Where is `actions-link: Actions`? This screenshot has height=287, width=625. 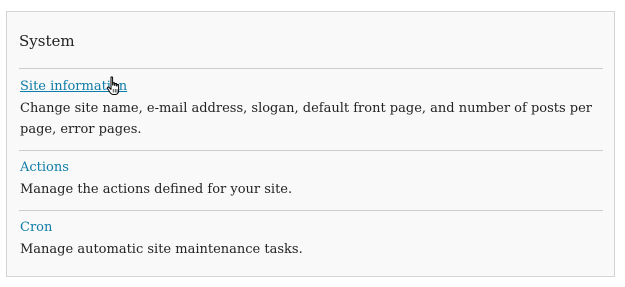 actions-link: Actions is located at coordinates (44, 167).